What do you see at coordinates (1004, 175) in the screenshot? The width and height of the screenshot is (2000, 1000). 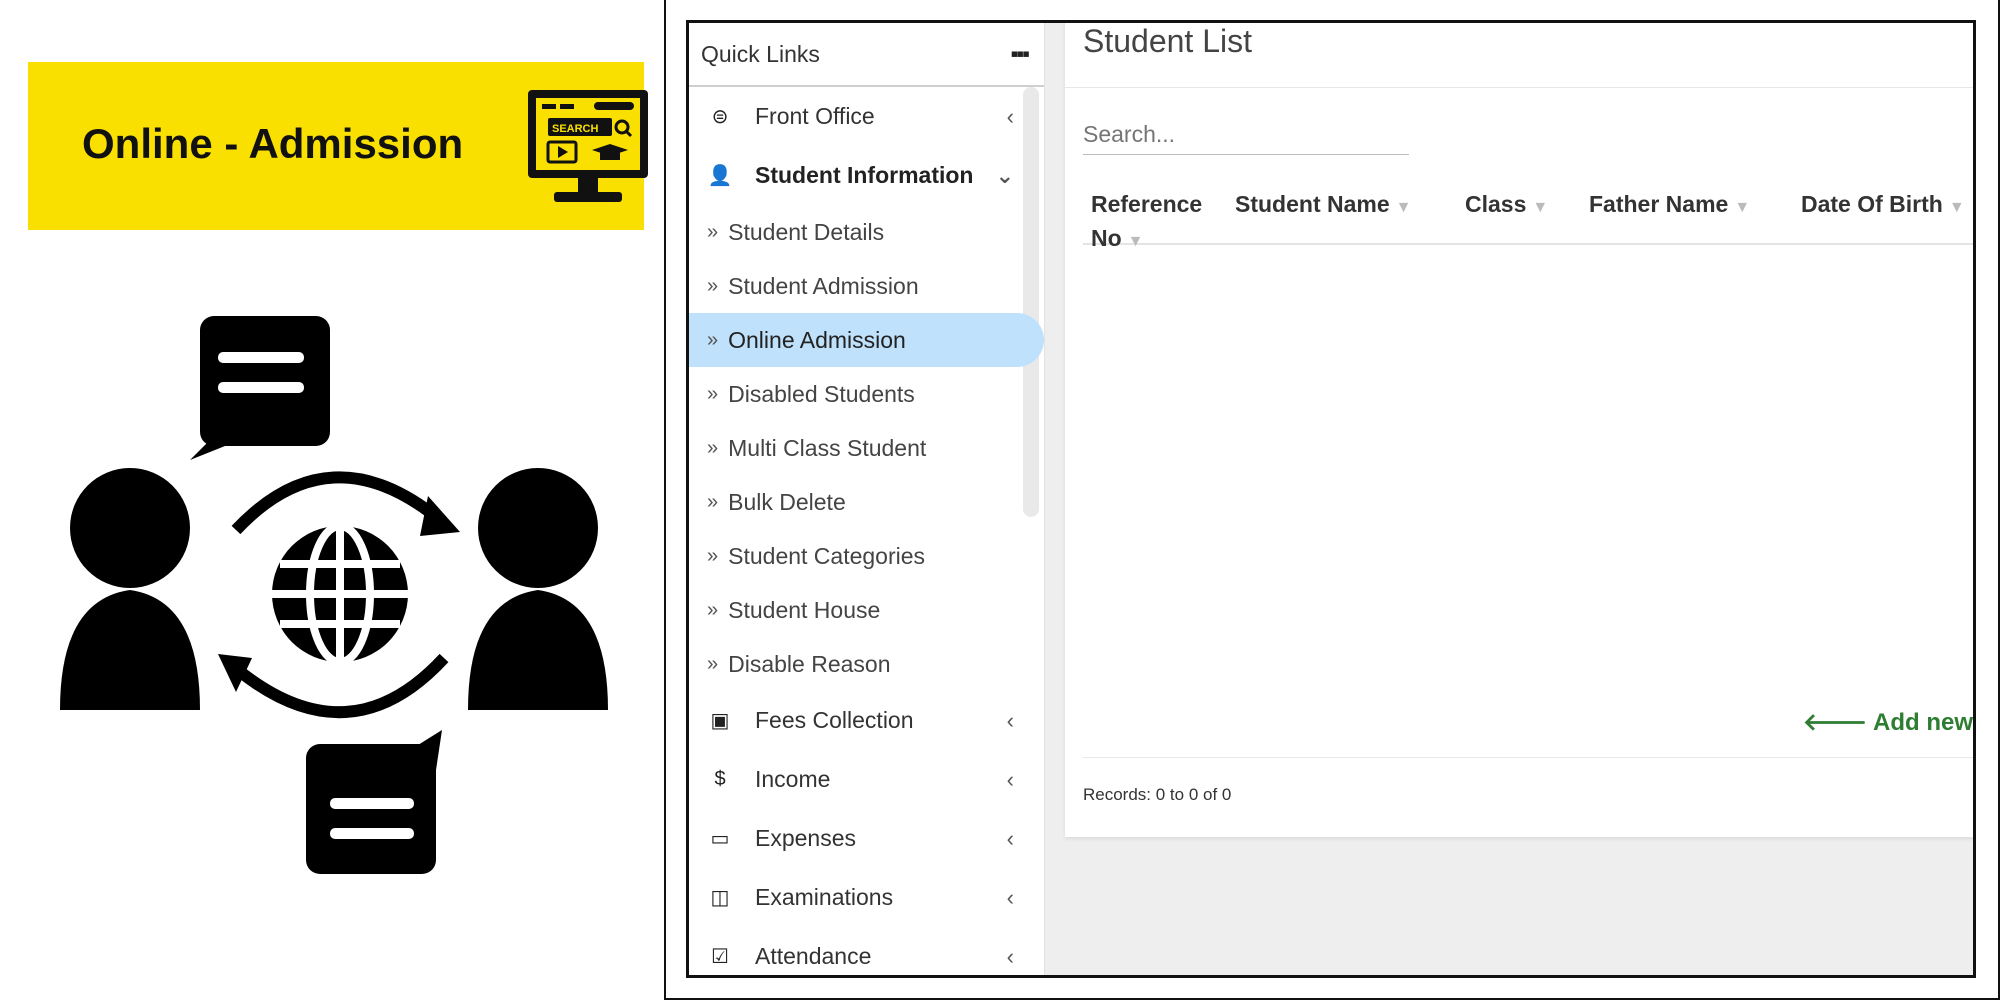 I see `chevron-down-icon: ⌄` at bounding box center [1004, 175].